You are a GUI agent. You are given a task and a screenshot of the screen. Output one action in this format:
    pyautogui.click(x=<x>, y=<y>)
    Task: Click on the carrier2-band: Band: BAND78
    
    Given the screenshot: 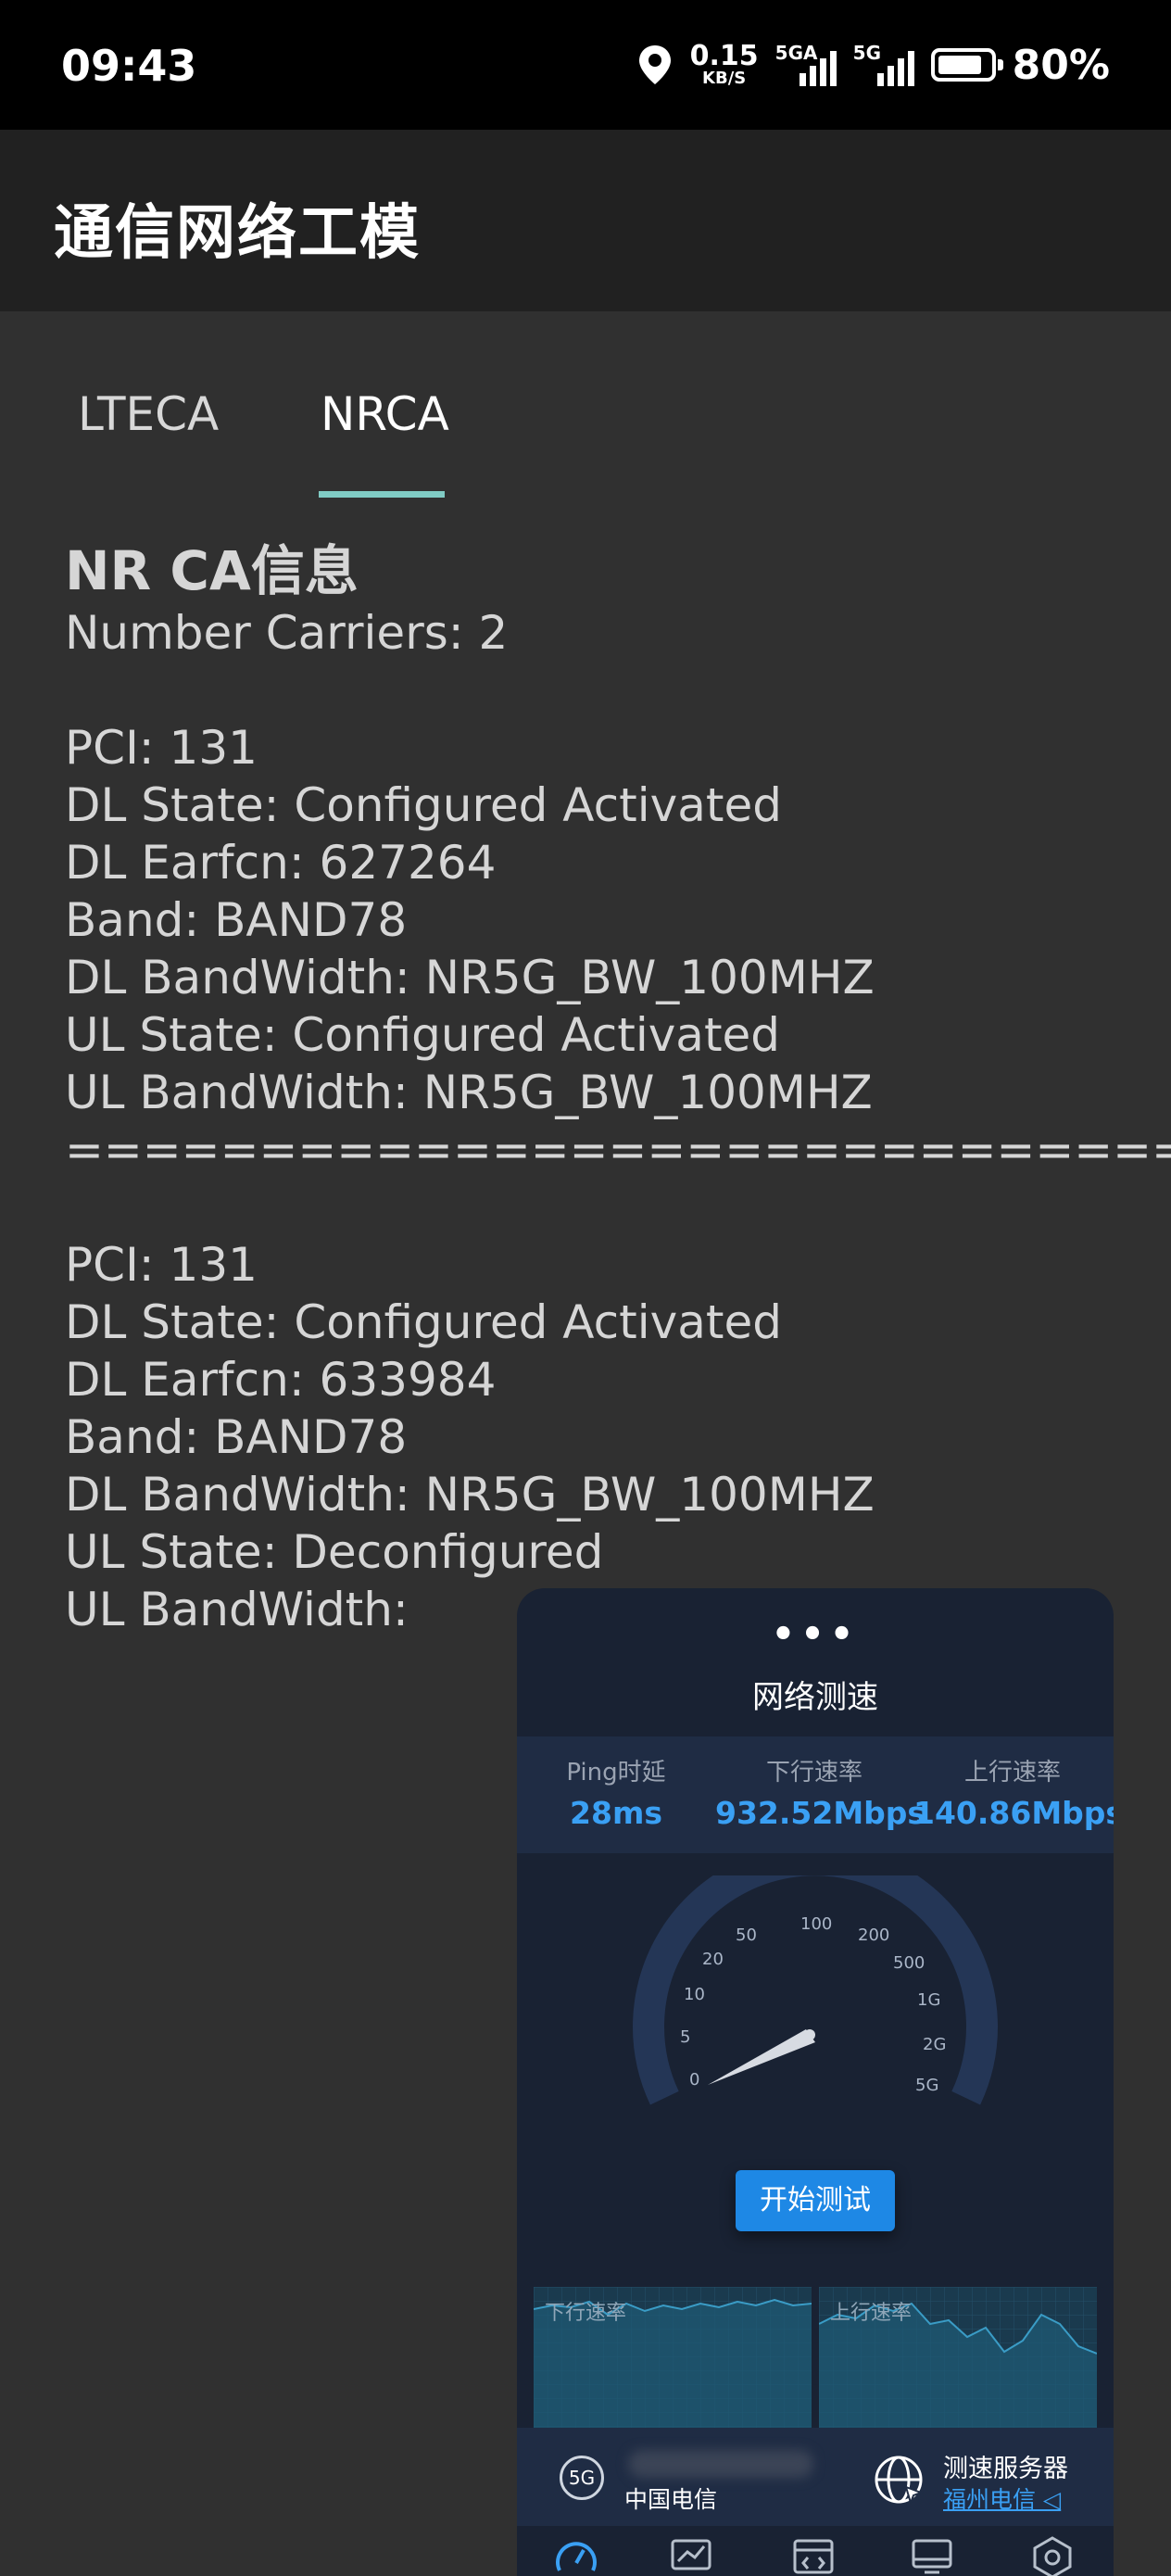 What is the action you would take?
    pyautogui.click(x=237, y=1437)
    